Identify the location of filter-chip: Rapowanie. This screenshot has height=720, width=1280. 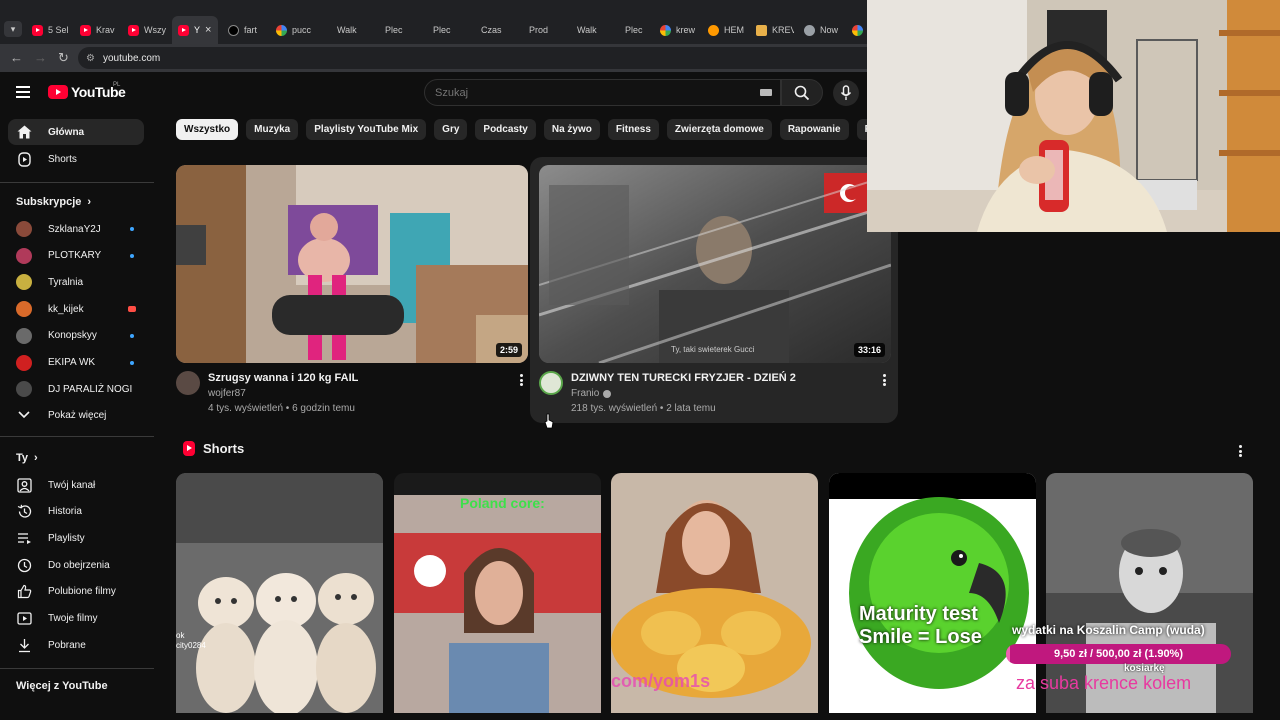
(814, 129).